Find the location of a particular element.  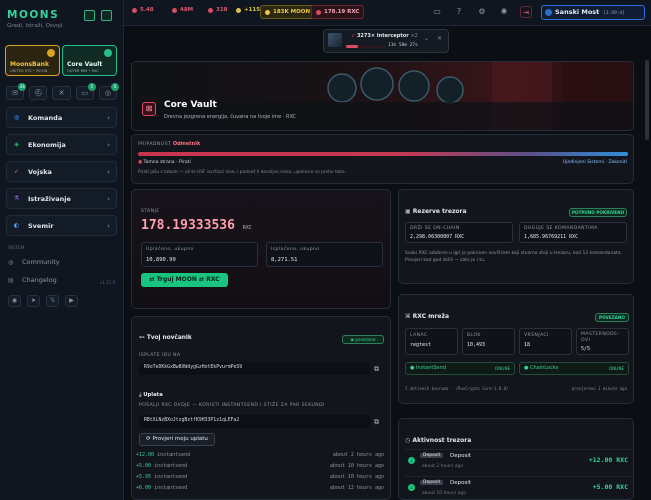

card-sub: OUTER RIM • RXC is located at coordinates (83, 71).